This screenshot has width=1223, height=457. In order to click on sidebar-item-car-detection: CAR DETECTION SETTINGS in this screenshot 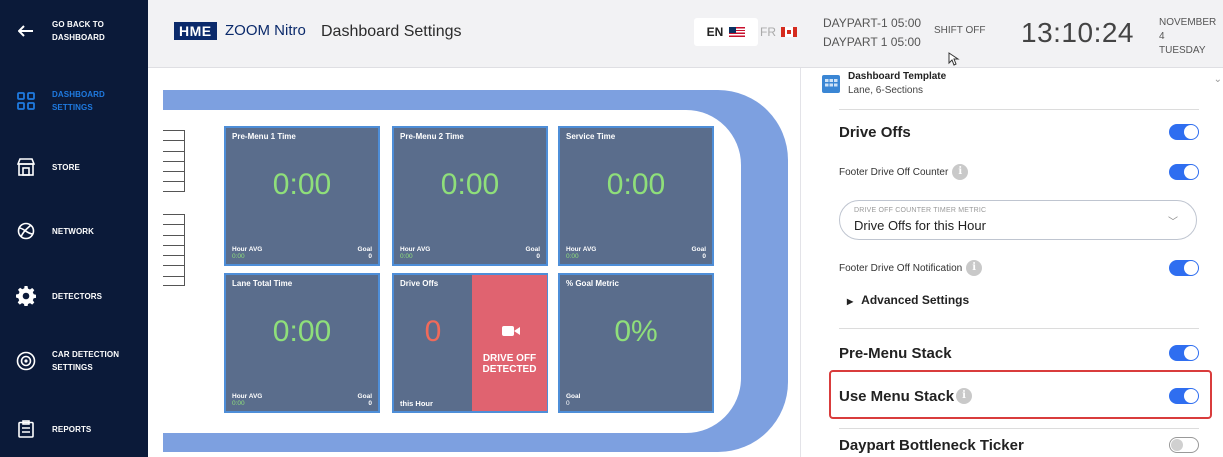, I will do `click(74, 361)`.